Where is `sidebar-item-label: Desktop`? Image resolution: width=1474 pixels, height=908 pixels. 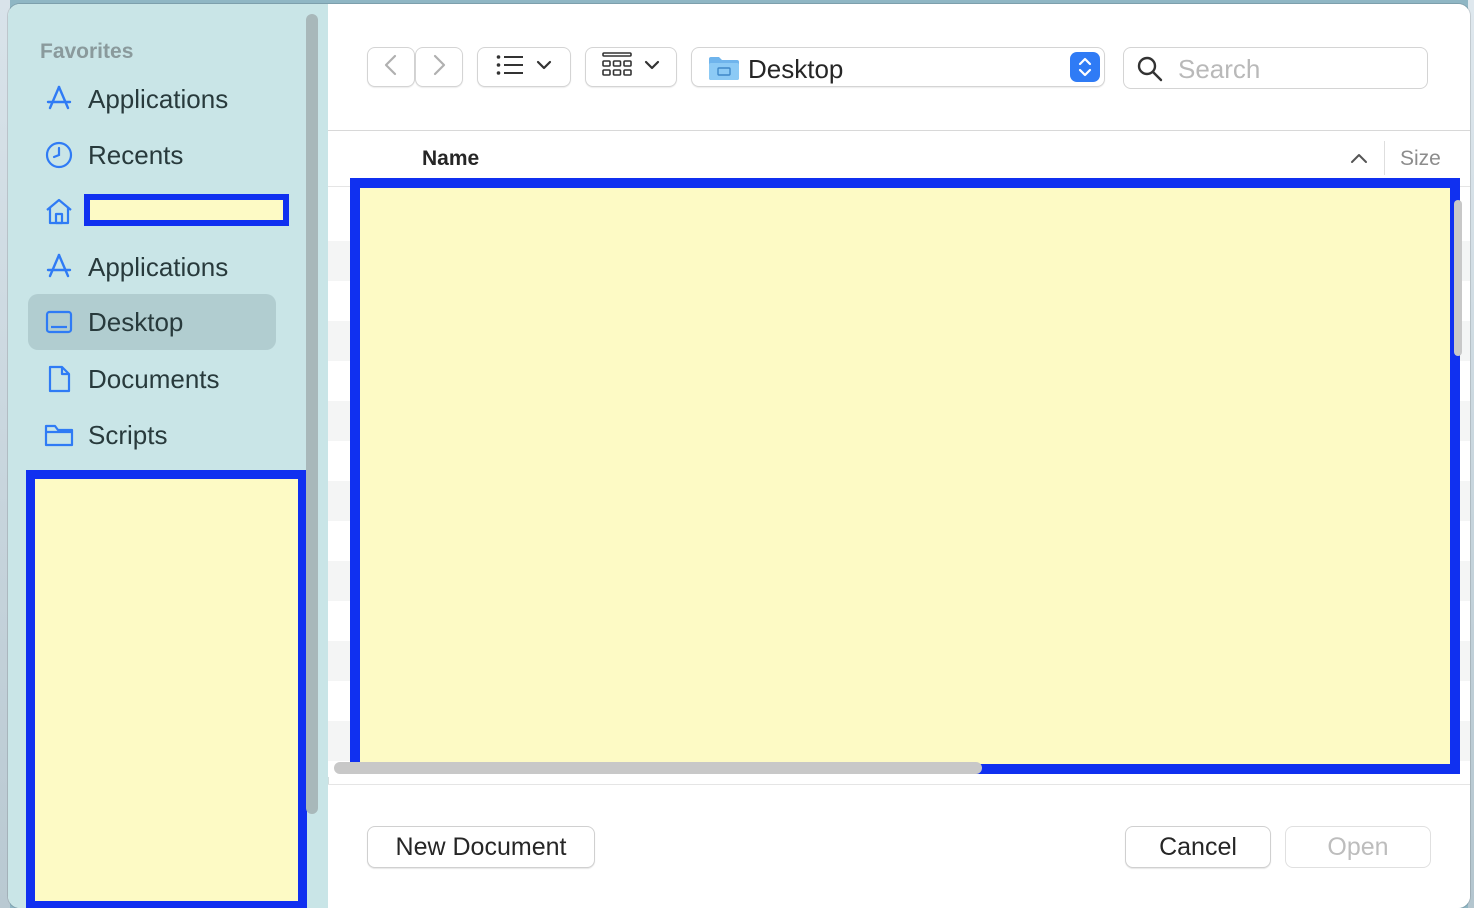 sidebar-item-label: Desktop is located at coordinates (136, 321).